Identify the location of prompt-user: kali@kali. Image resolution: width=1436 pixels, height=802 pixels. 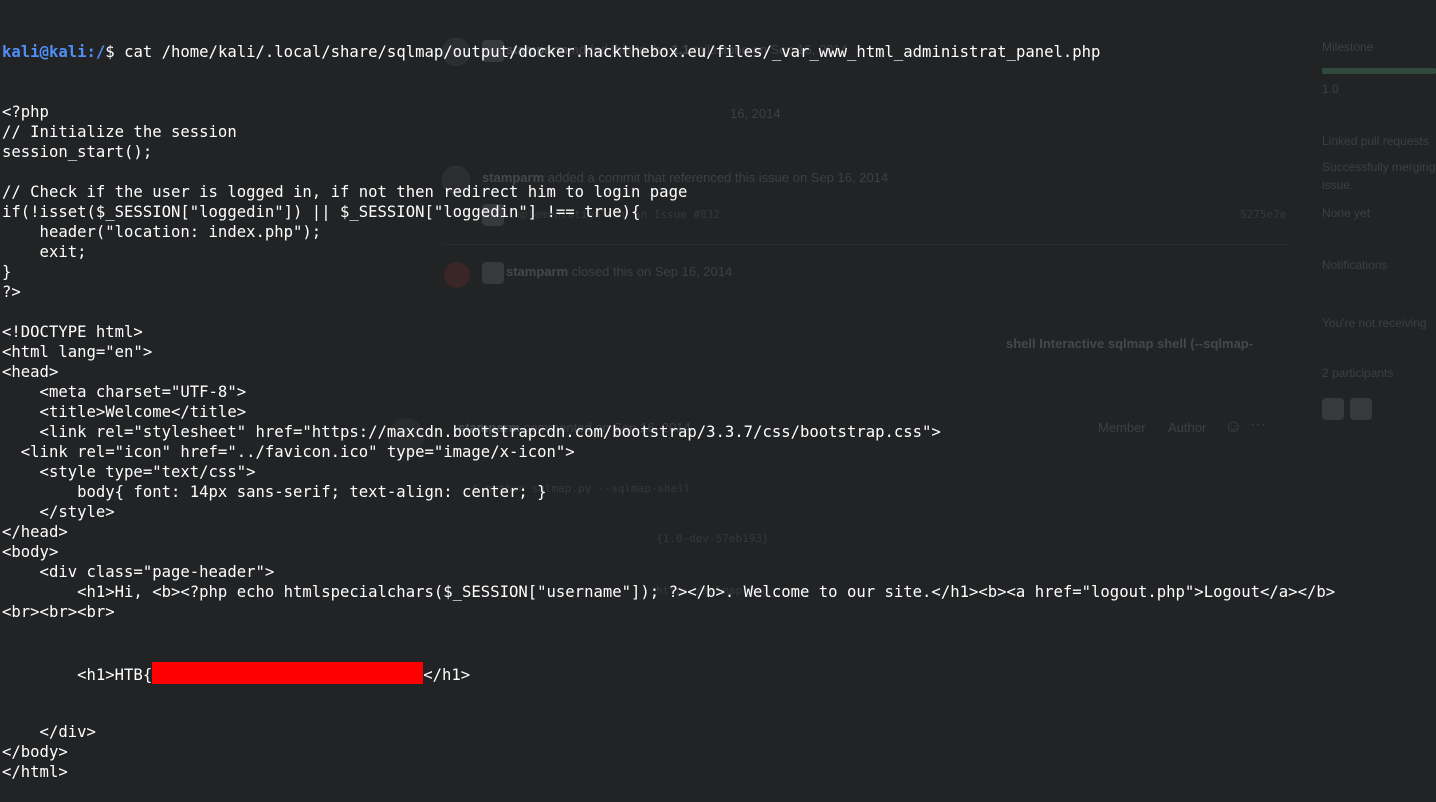
(44, 52).